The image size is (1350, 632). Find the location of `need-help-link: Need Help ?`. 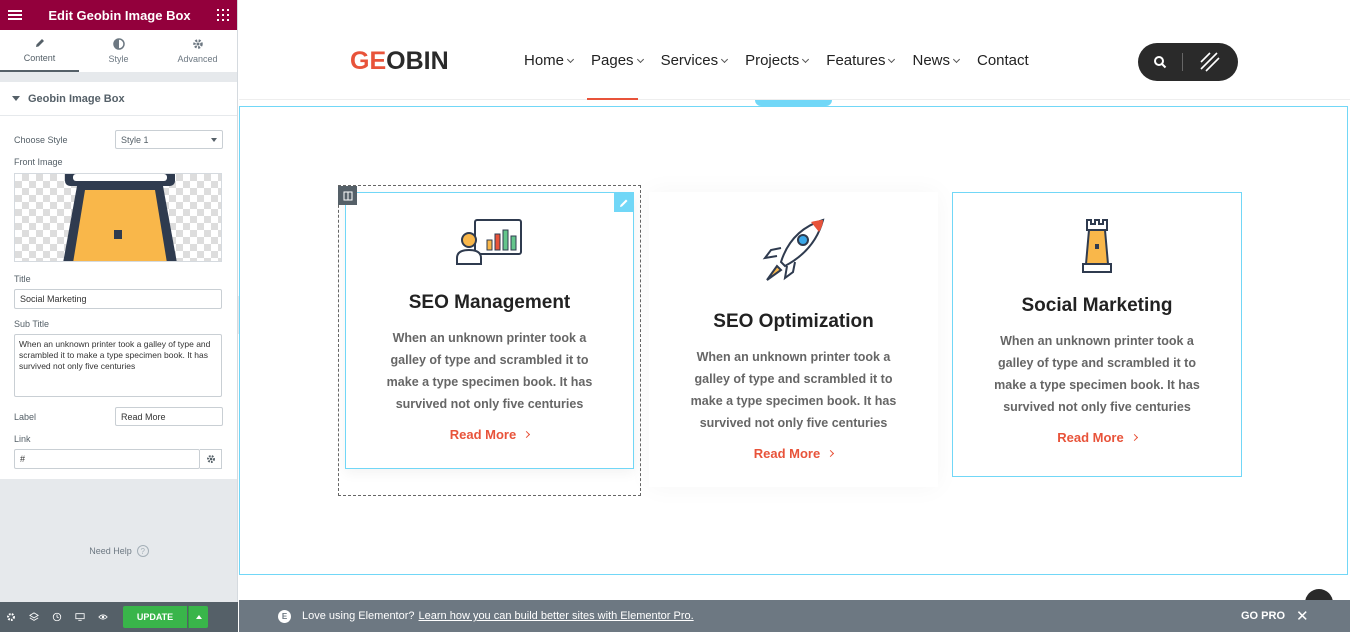

need-help-link: Need Help ? is located at coordinates (119, 551).